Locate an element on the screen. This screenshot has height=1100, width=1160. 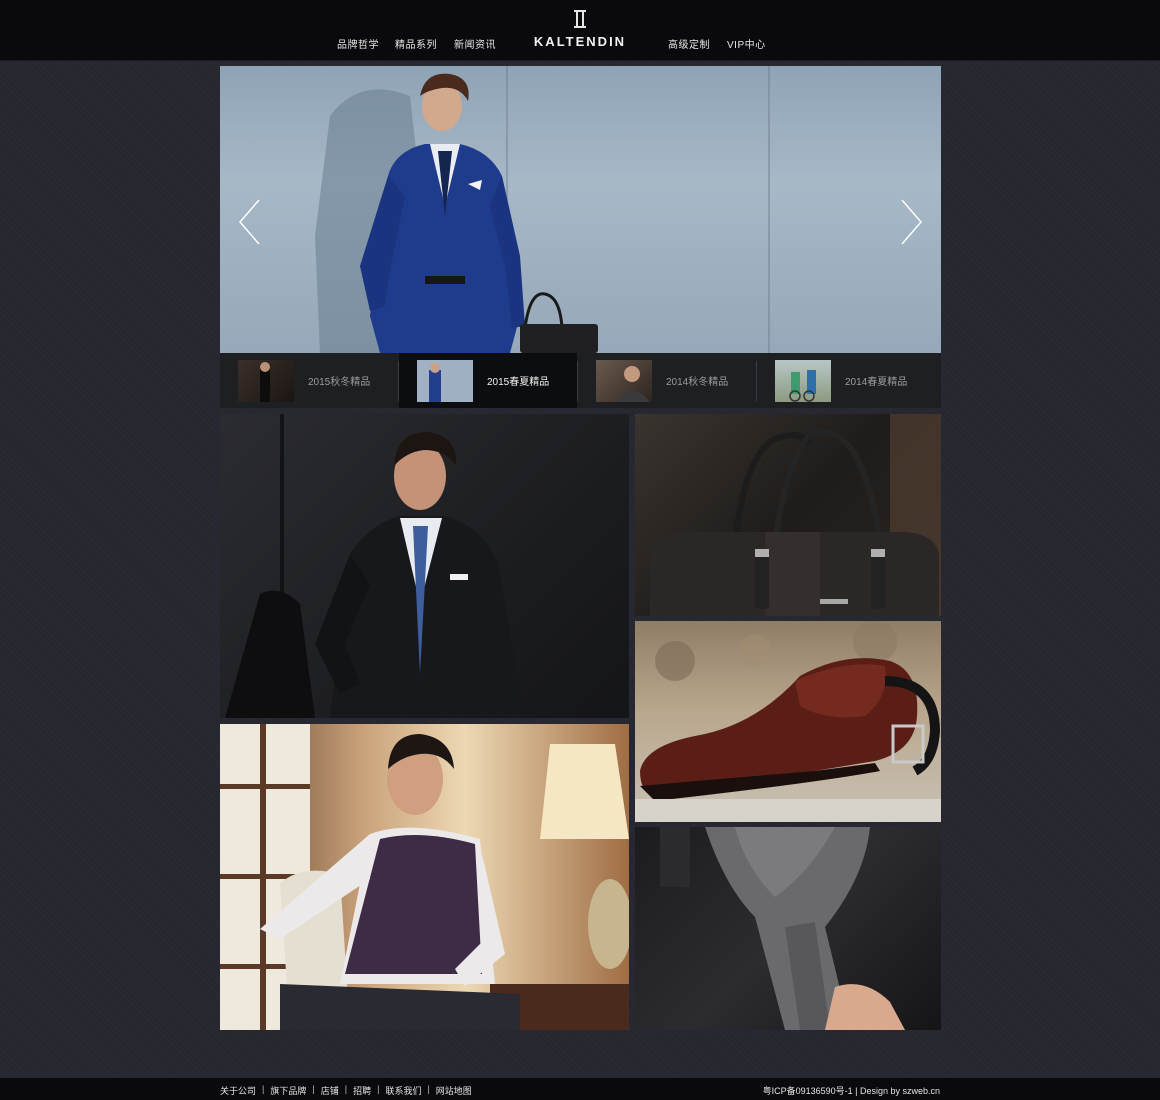
thumb-label: 2015秋冬精品 is located at coordinates (339, 382).